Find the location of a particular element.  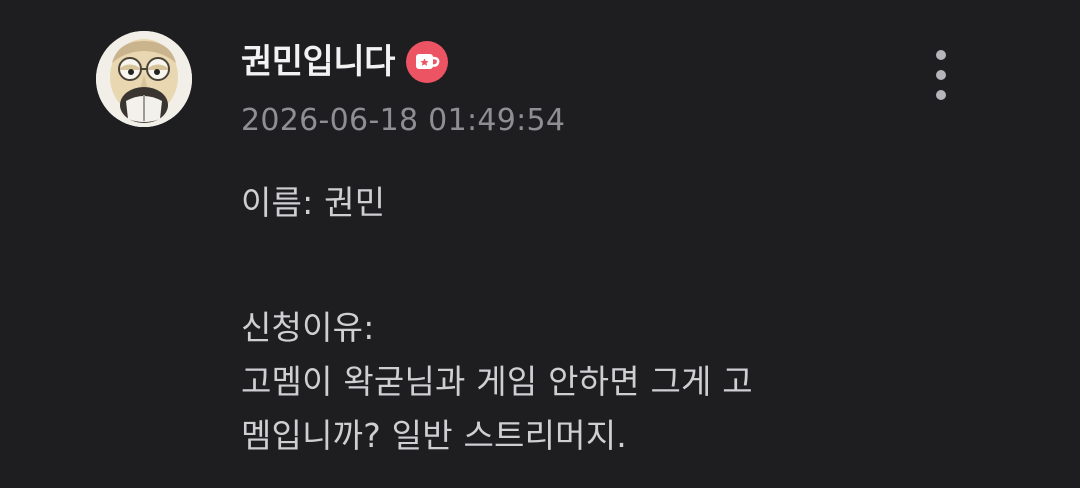

avatar is located at coordinates (144, 79).